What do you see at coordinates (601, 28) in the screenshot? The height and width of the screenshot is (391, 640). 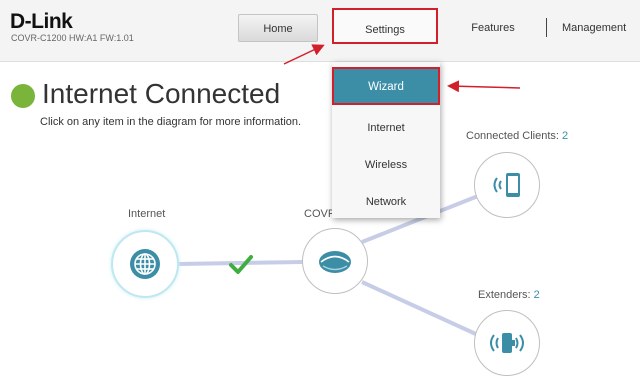 I see `nav-management-button: Management` at bounding box center [601, 28].